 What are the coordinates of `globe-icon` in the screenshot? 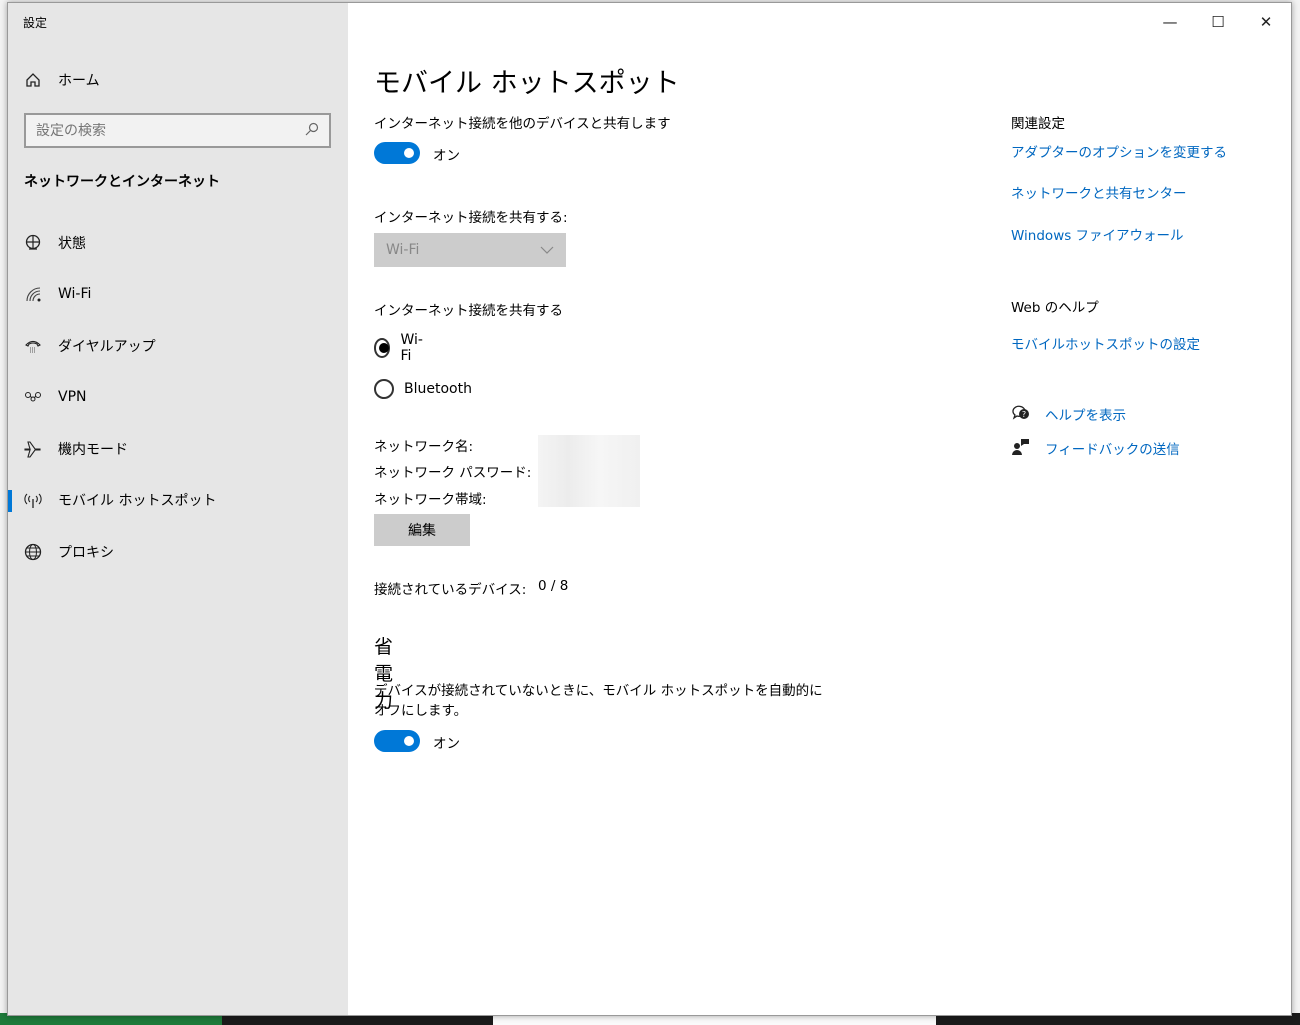 It's located at (33, 552).